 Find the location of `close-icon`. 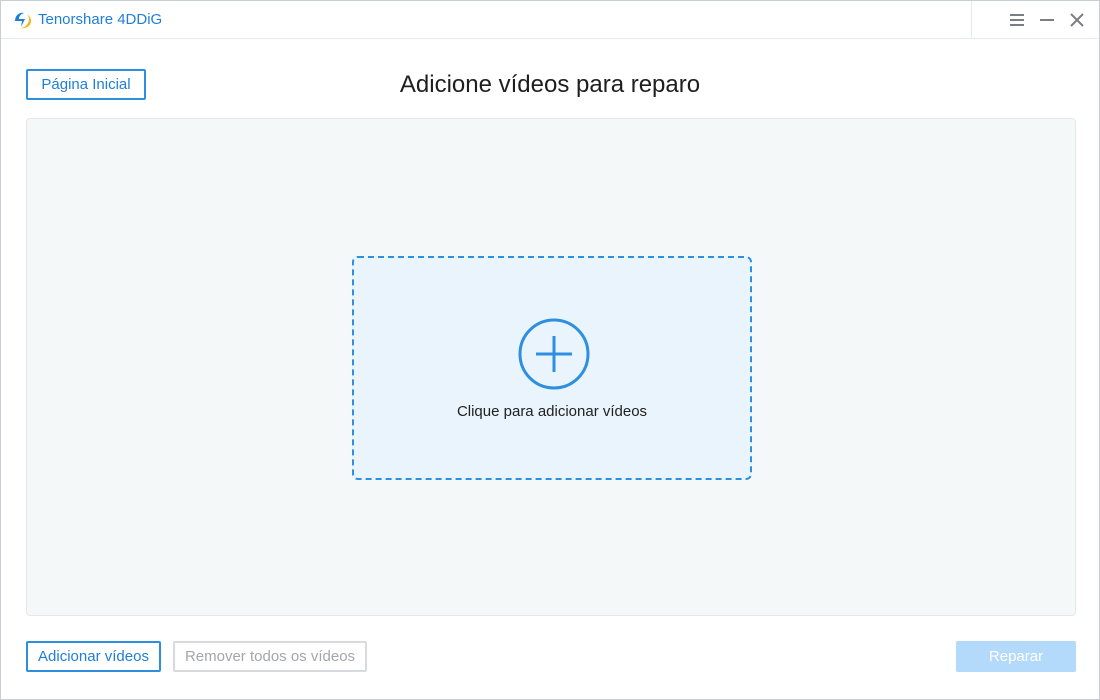

close-icon is located at coordinates (1077, 20).